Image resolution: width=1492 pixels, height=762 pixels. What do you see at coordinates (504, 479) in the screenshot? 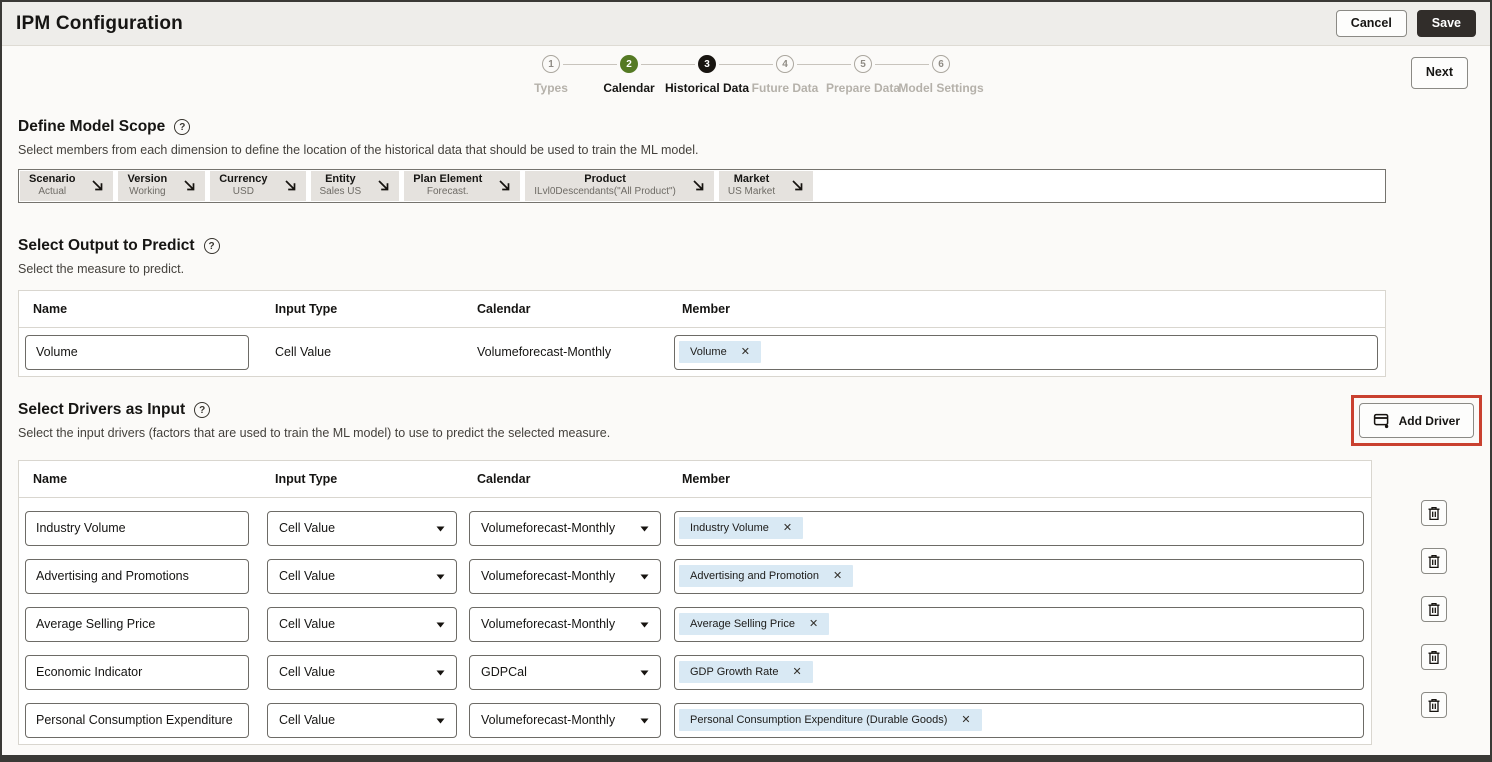
I see `column-header-calendar: Calendar` at bounding box center [504, 479].